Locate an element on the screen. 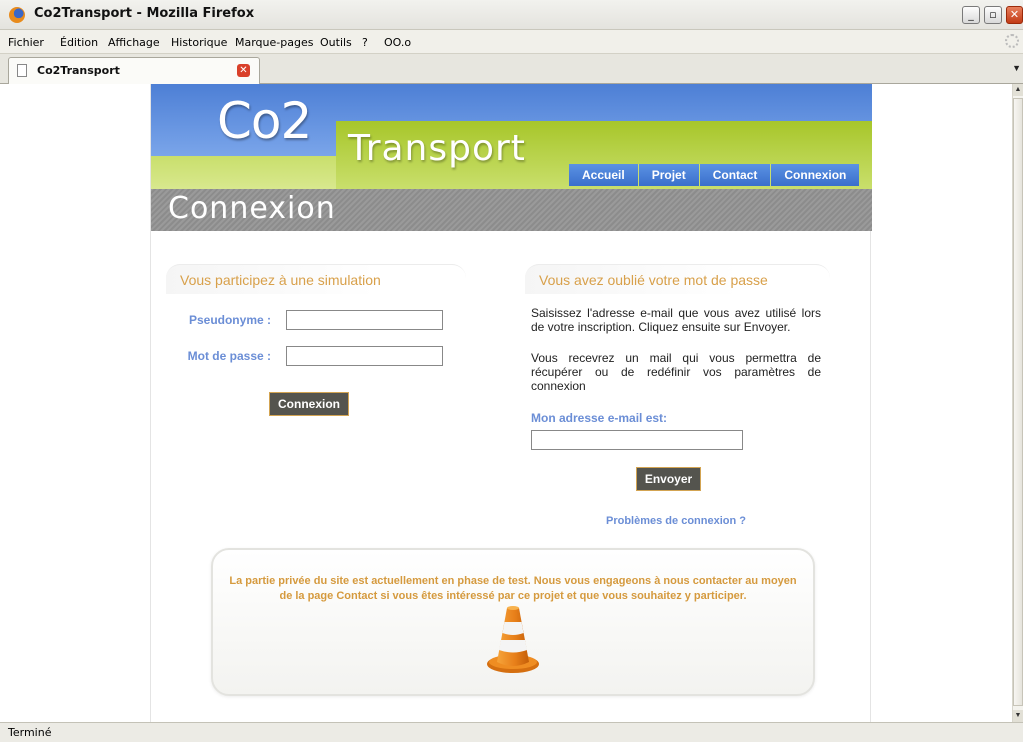 This screenshot has width=1023, height=742. nav-contact: Contact is located at coordinates (735, 175).